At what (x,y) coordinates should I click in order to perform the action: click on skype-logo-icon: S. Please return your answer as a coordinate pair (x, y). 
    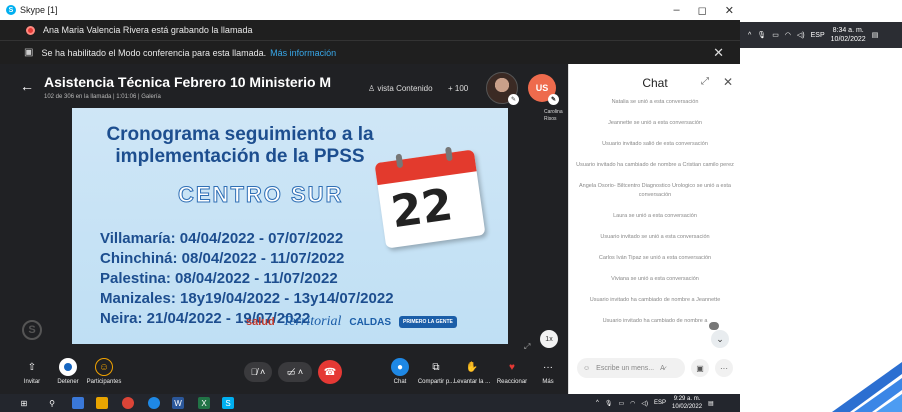
    Looking at the image, I should click on (11, 10).